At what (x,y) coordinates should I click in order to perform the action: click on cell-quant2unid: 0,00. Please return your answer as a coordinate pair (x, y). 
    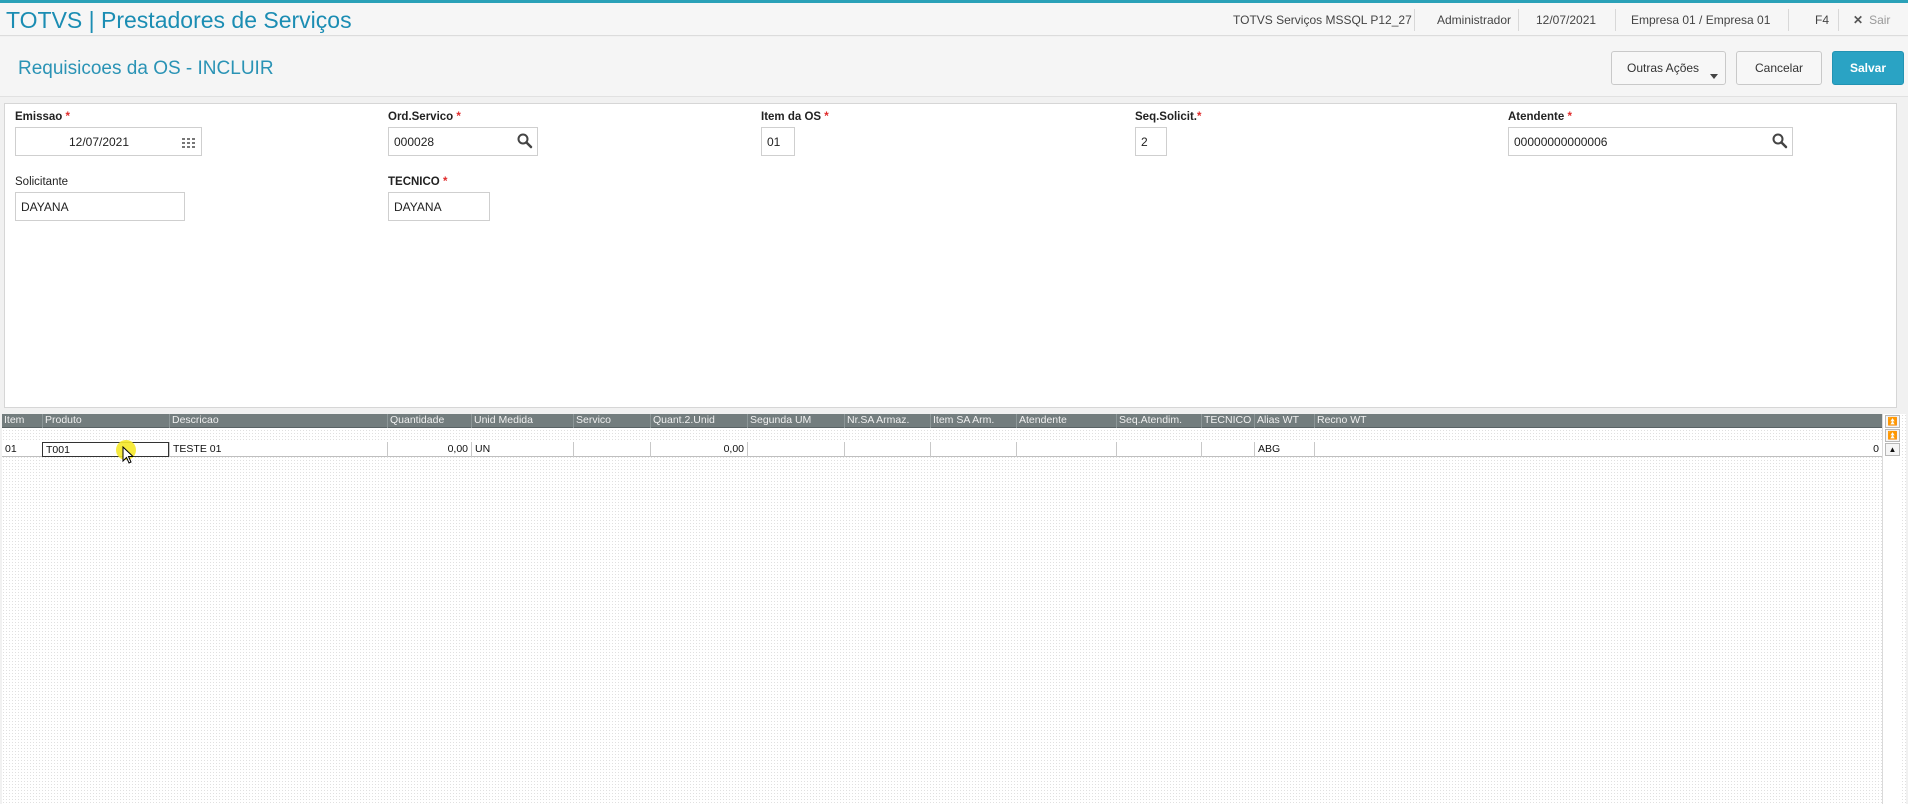
    Looking at the image, I should click on (698, 449).